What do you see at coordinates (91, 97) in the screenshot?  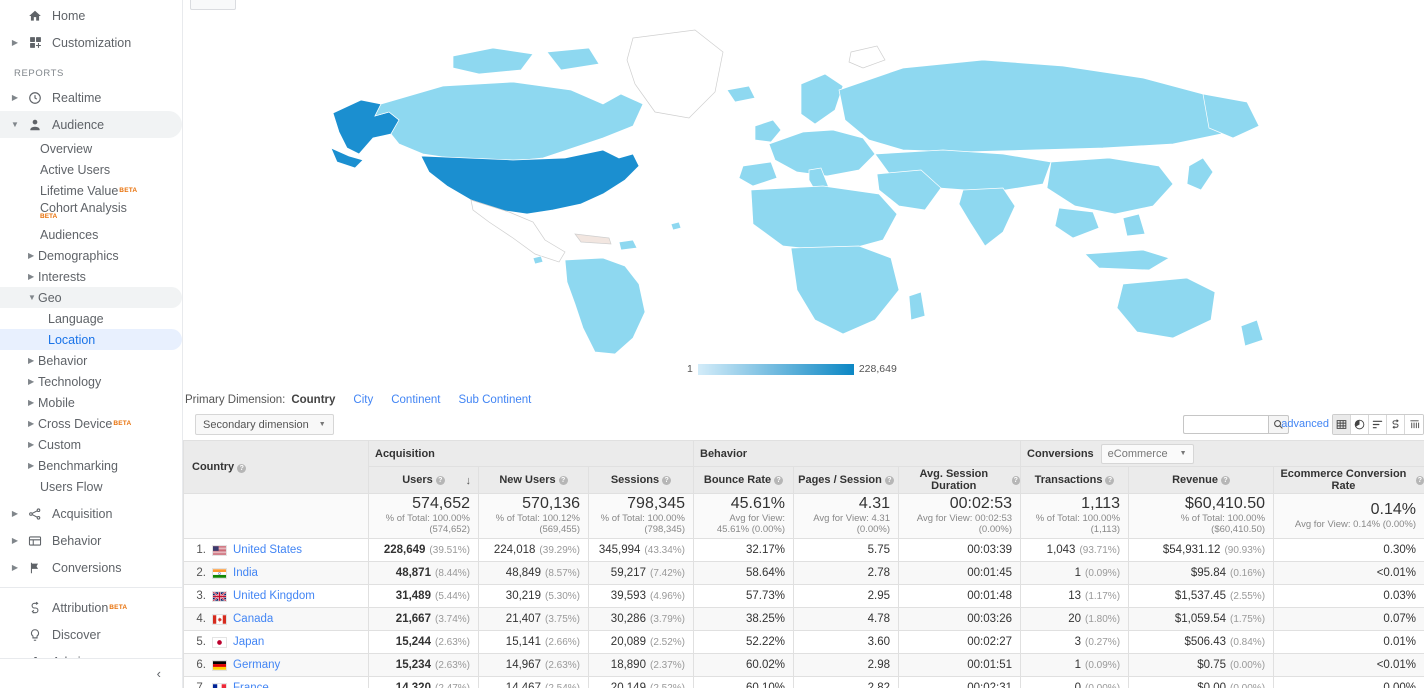 I see `sidebar-item-realtime: ▶ Audience Realtime` at bounding box center [91, 97].